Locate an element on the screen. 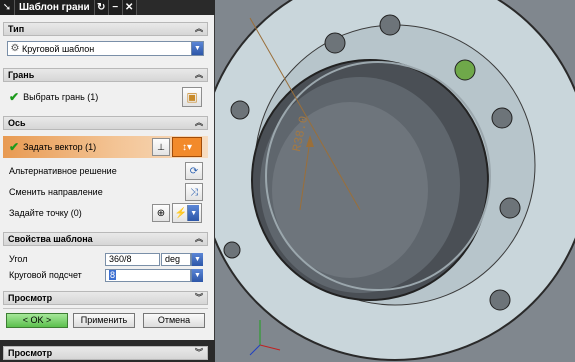 The width and height of the screenshot is (575, 362). section-face-title: Грань is located at coordinates (21, 75).